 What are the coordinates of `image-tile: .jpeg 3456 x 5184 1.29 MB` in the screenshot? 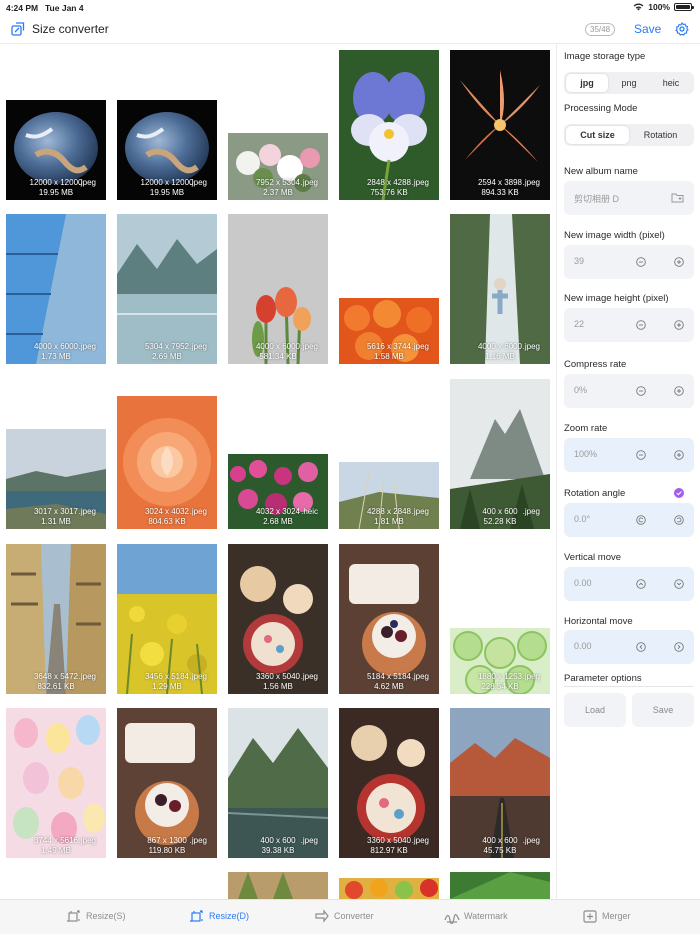 It's located at (167, 619).